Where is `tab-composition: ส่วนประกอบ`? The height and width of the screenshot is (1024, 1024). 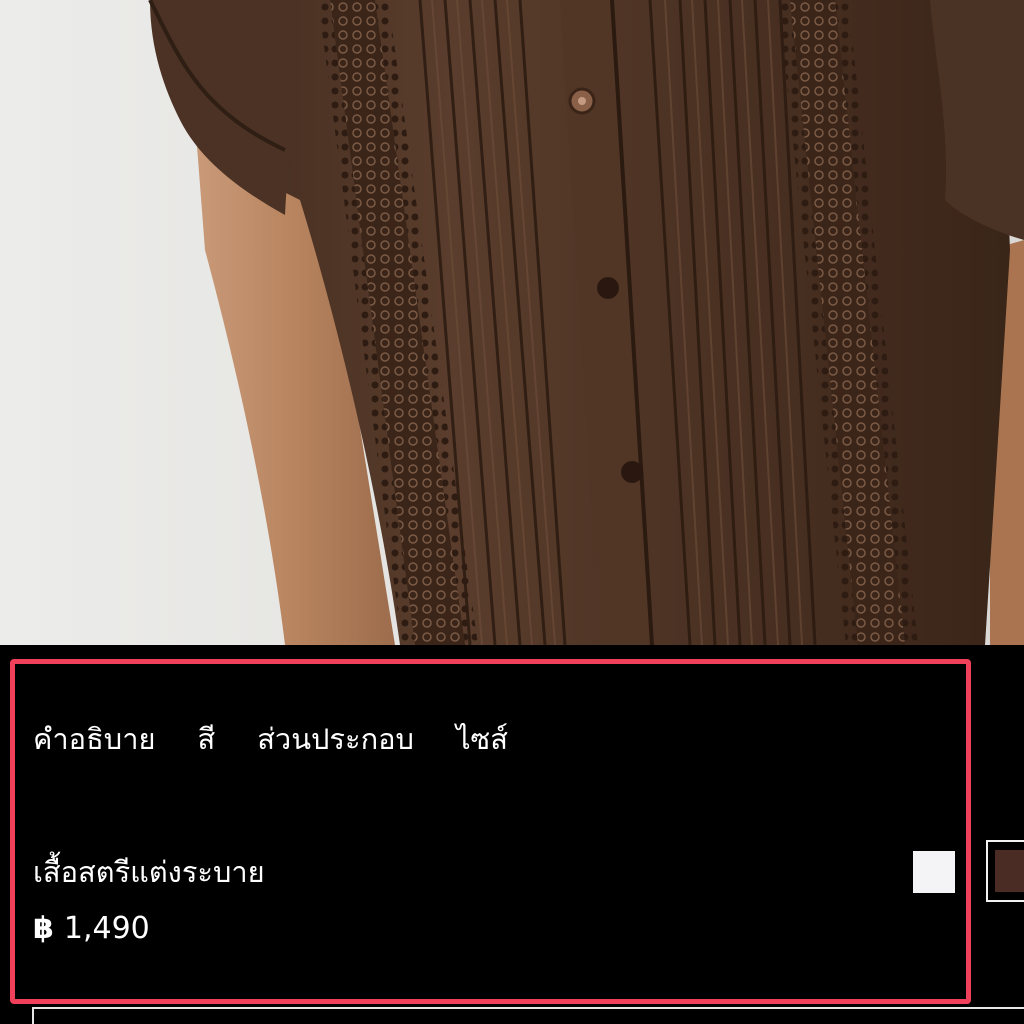 tab-composition: ส่วนประกอบ is located at coordinates (335, 739).